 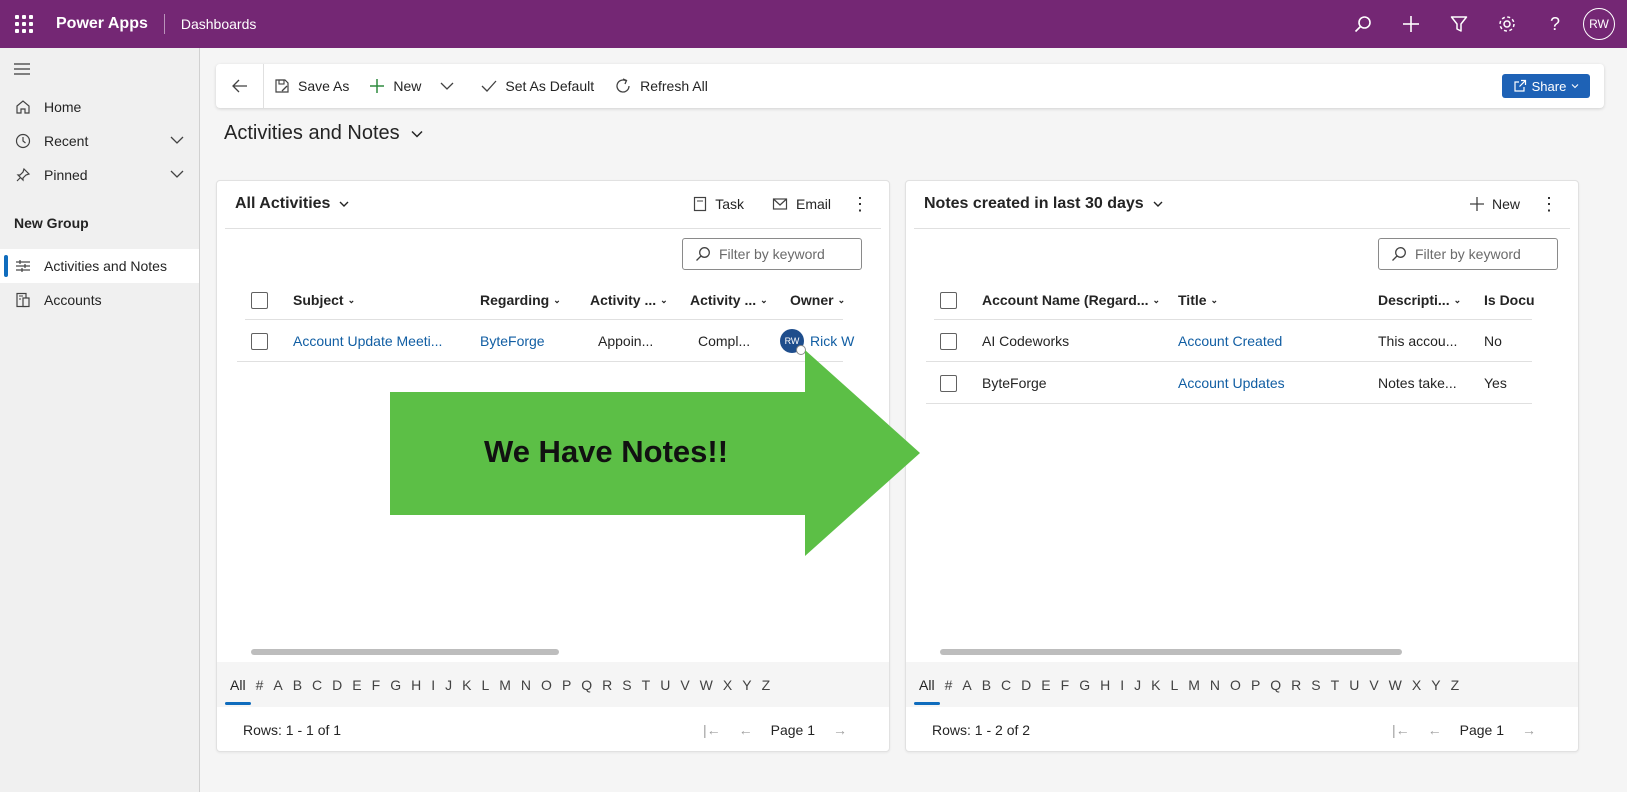 What do you see at coordinates (292, 204) in the screenshot?
I see `view-selector: All Activities` at bounding box center [292, 204].